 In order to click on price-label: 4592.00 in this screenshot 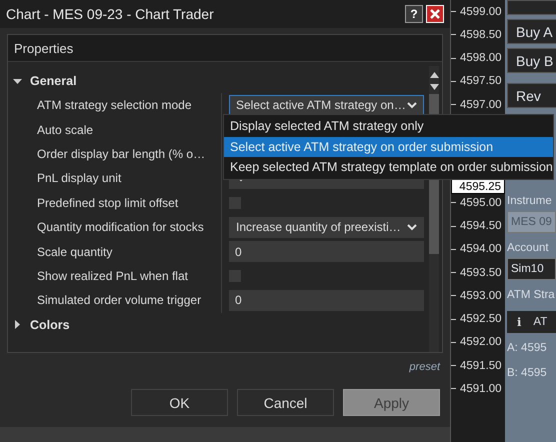, I will do `click(481, 342)`.